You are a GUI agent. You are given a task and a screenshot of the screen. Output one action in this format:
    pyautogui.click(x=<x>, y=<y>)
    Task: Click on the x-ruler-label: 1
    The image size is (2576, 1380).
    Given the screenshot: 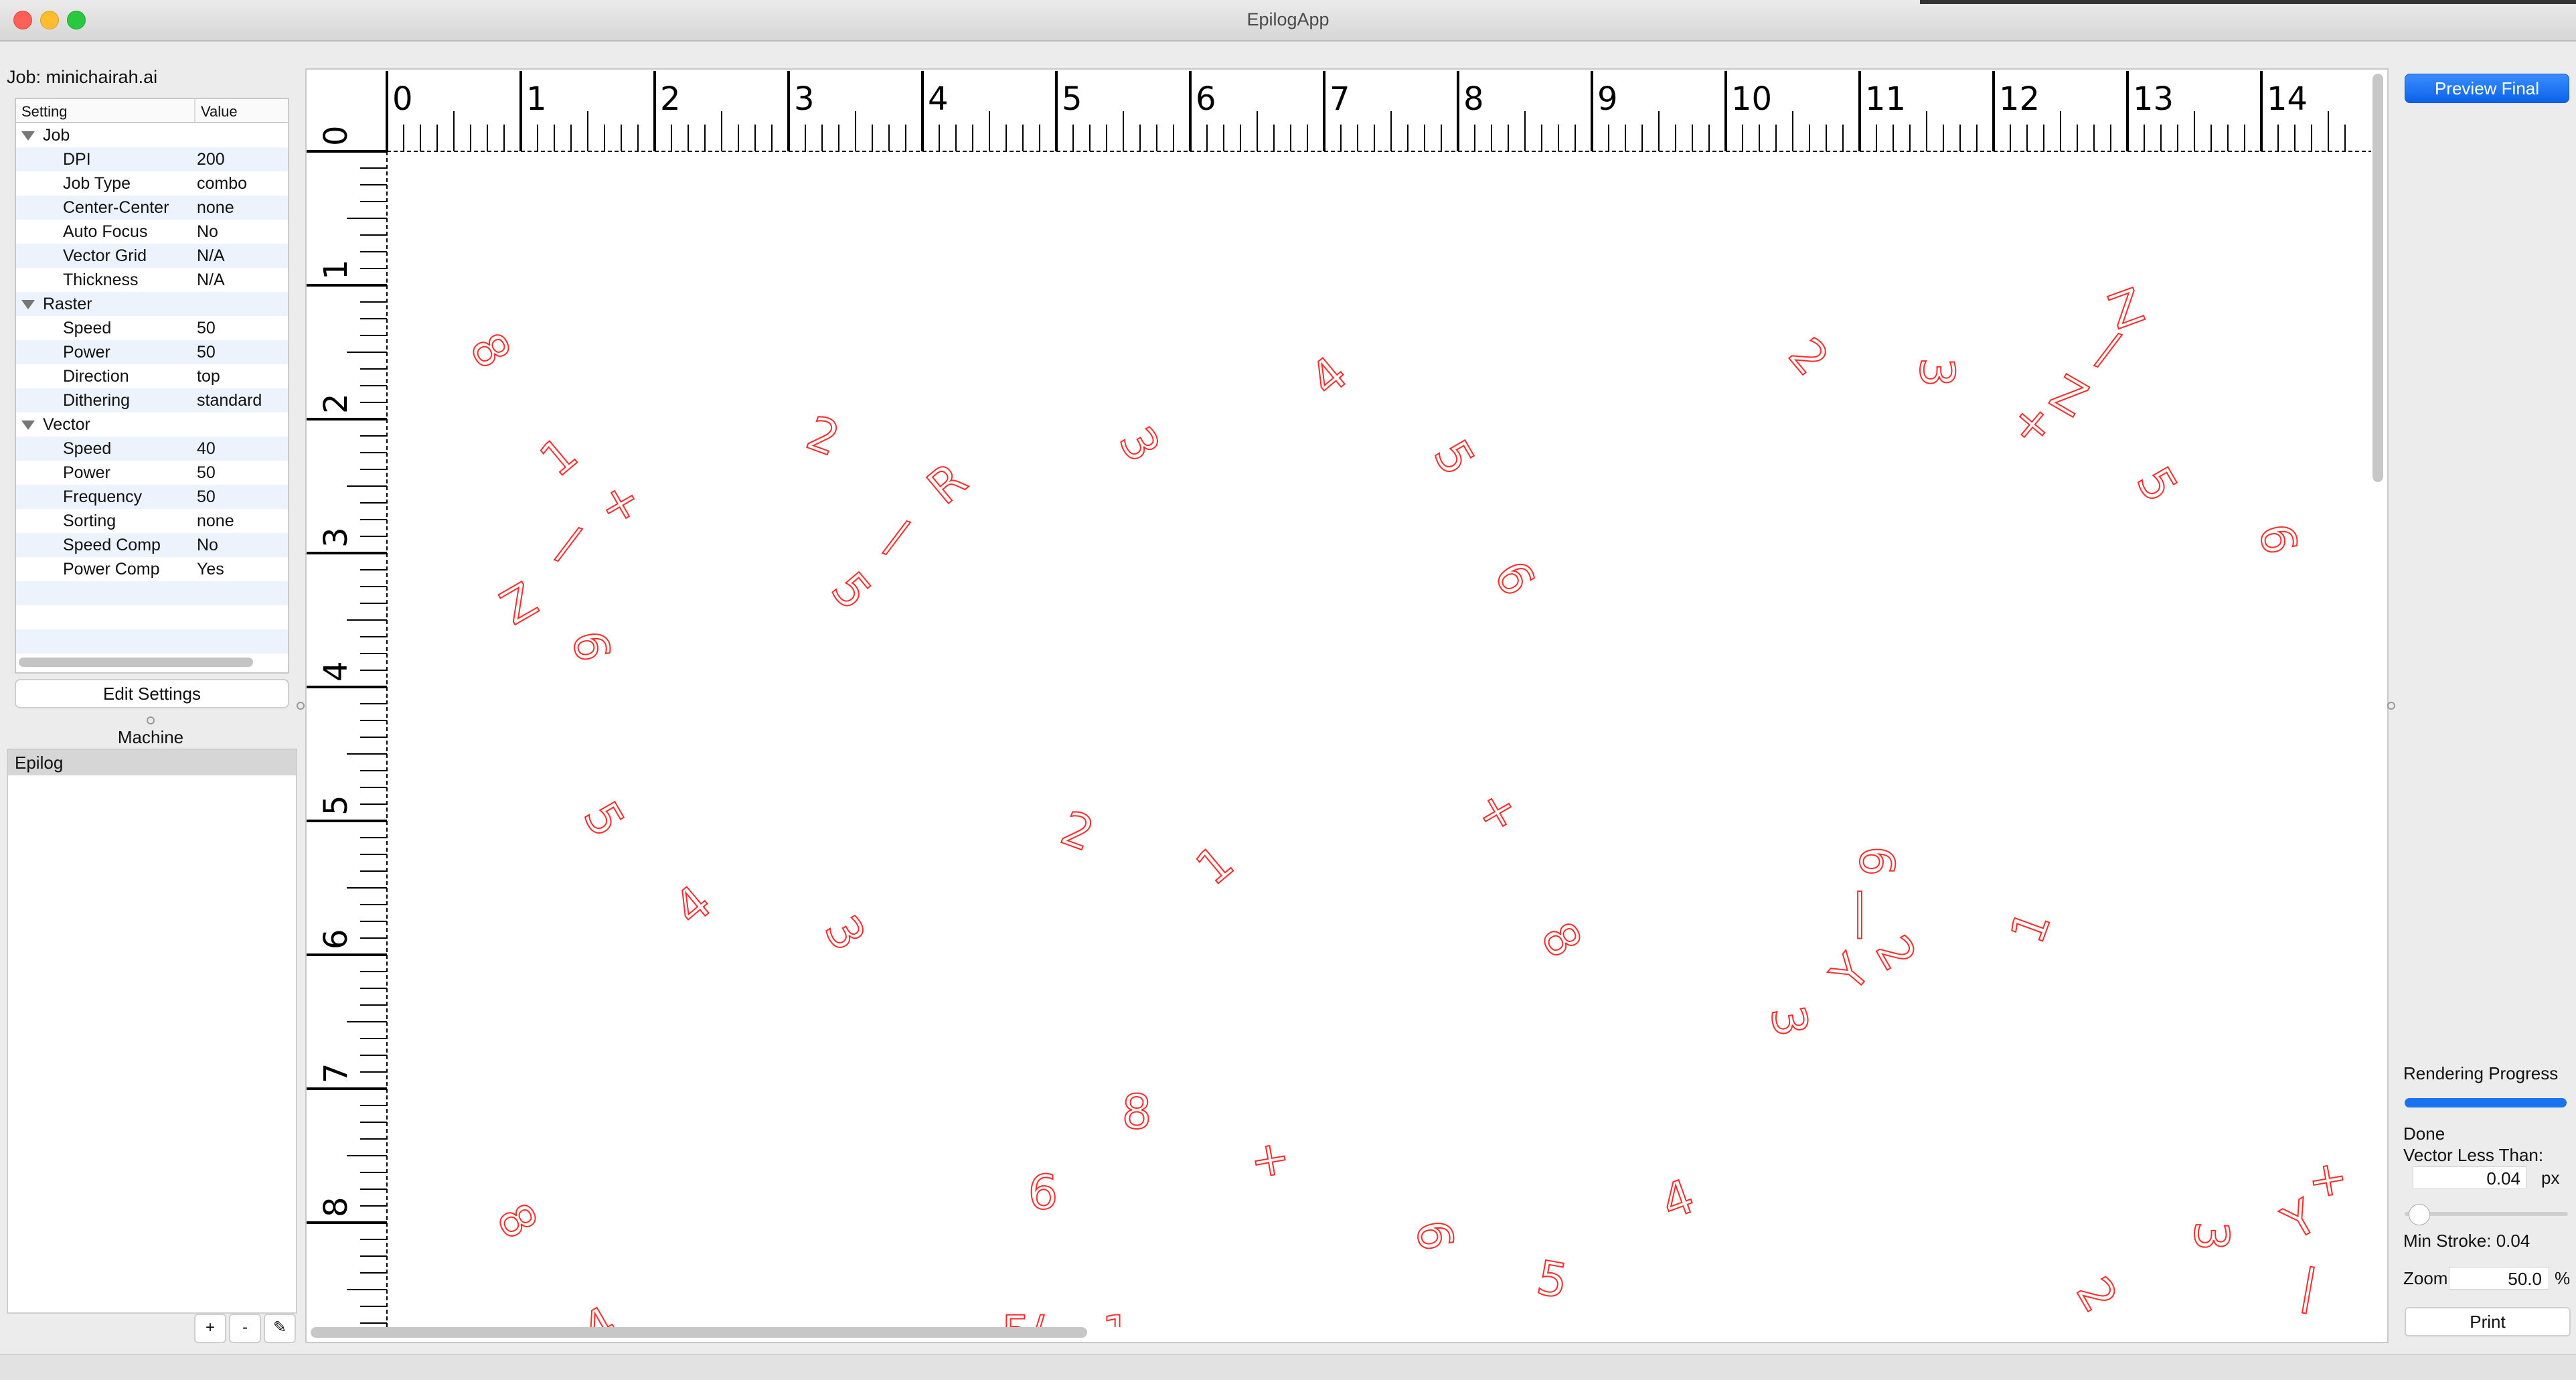 What is the action you would take?
    pyautogui.click(x=536, y=99)
    